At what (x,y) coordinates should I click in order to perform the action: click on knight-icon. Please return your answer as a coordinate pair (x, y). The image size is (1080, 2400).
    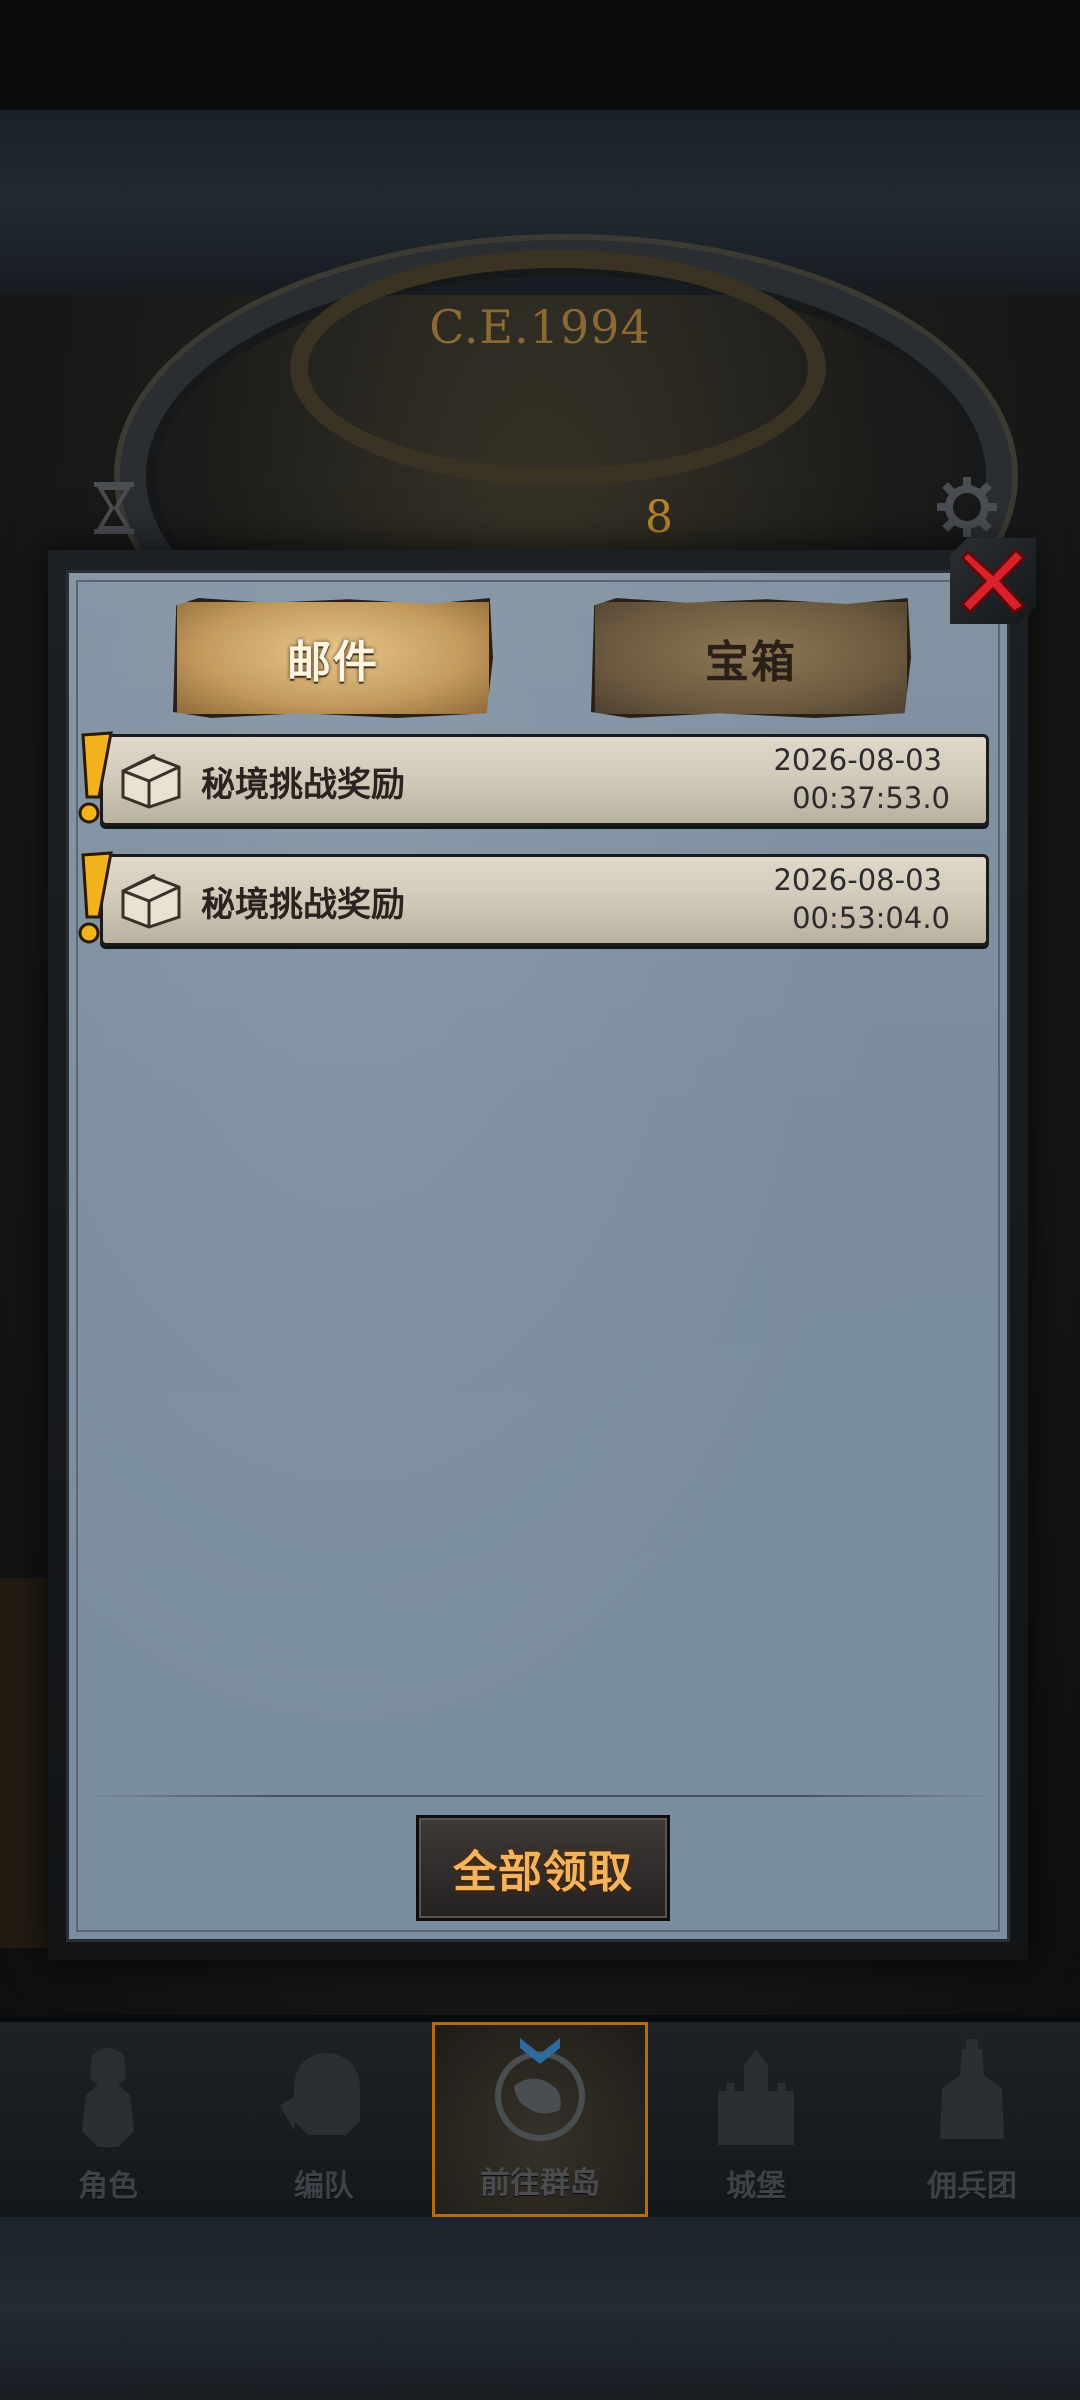
    Looking at the image, I should click on (108, 2097).